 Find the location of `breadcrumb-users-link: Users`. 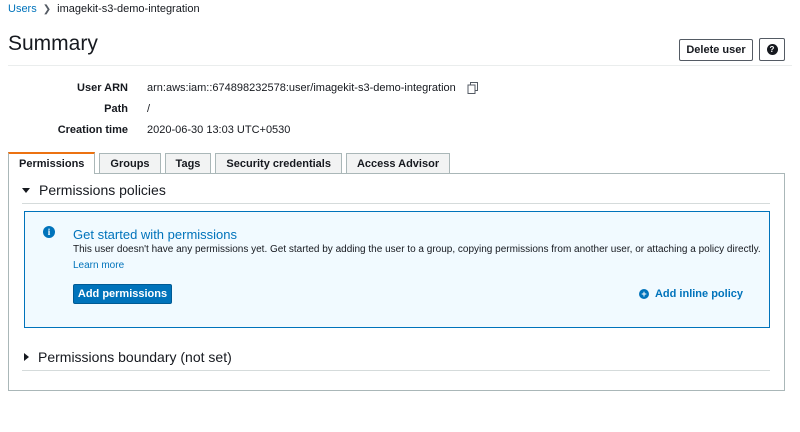

breadcrumb-users-link: Users is located at coordinates (22, 9).